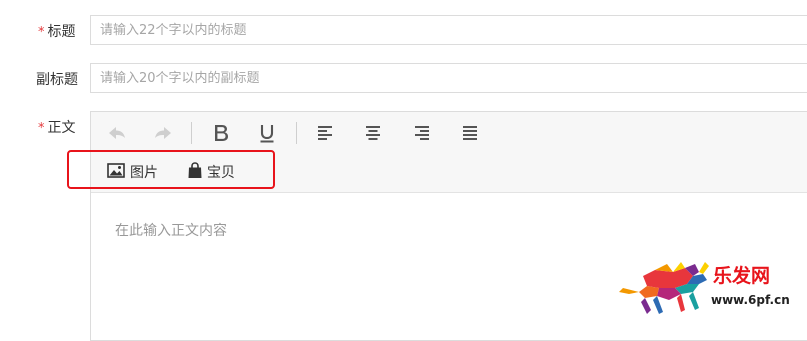 The height and width of the screenshot is (341, 807). What do you see at coordinates (741, 275) in the screenshot?
I see `watermark-brand: 乐发网` at bounding box center [741, 275].